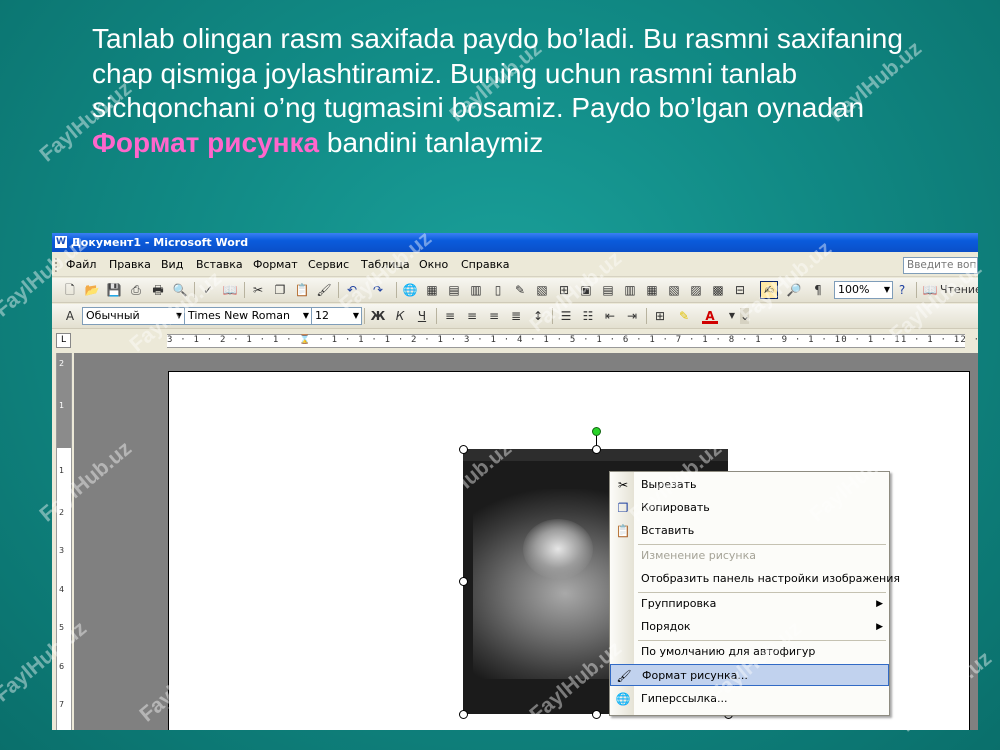  Describe the element at coordinates (258, 290) in the screenshot. I see `cut-icon: ✂` at that location.